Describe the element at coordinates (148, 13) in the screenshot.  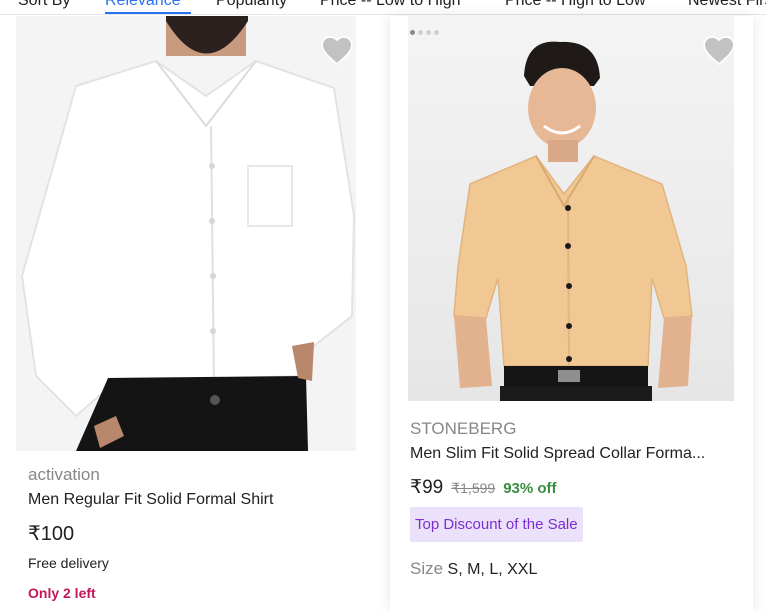
I see `active-sort-indicator` at that location.